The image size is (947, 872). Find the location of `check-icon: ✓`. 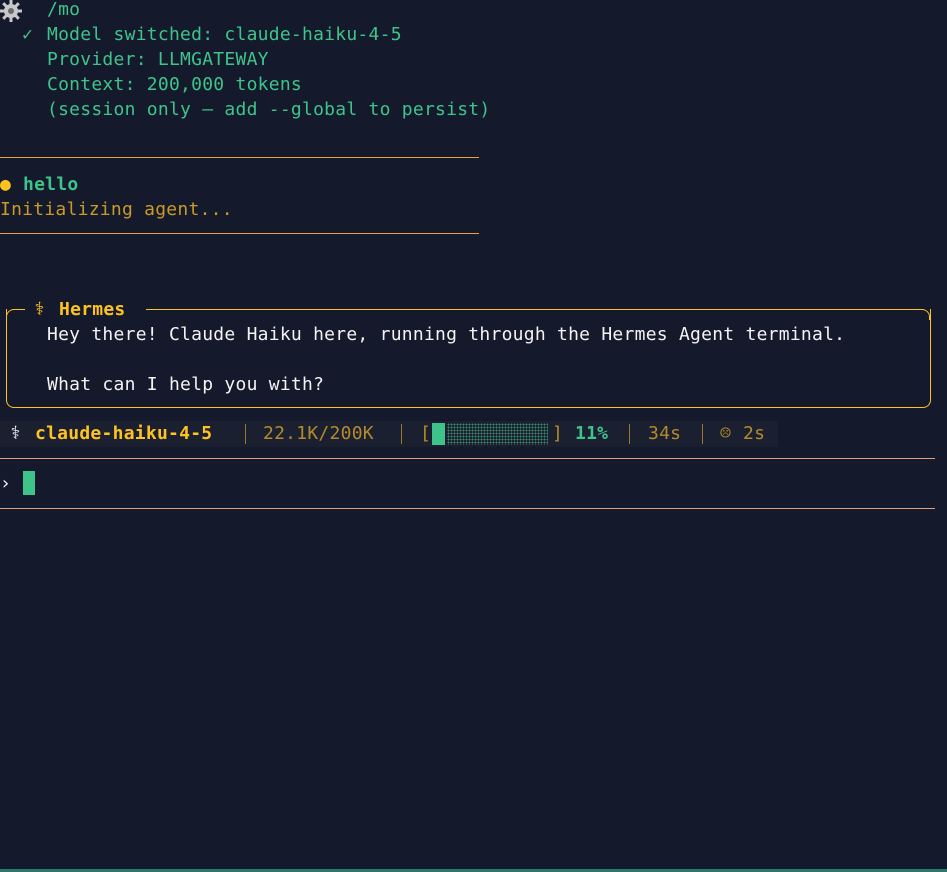

check-icon: ✓ is located at coordinates (28, 34).